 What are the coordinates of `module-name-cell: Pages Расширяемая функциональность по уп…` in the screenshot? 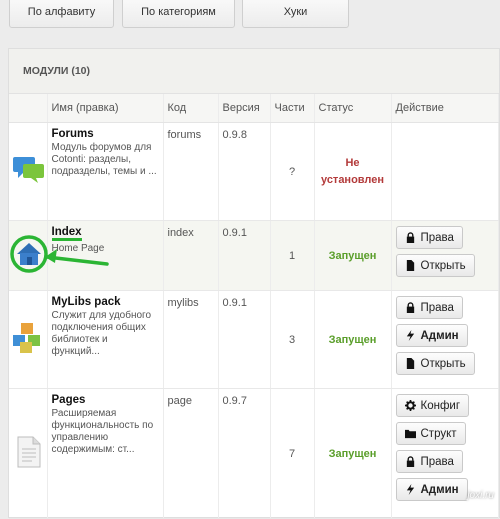 It's located at (105, 453).